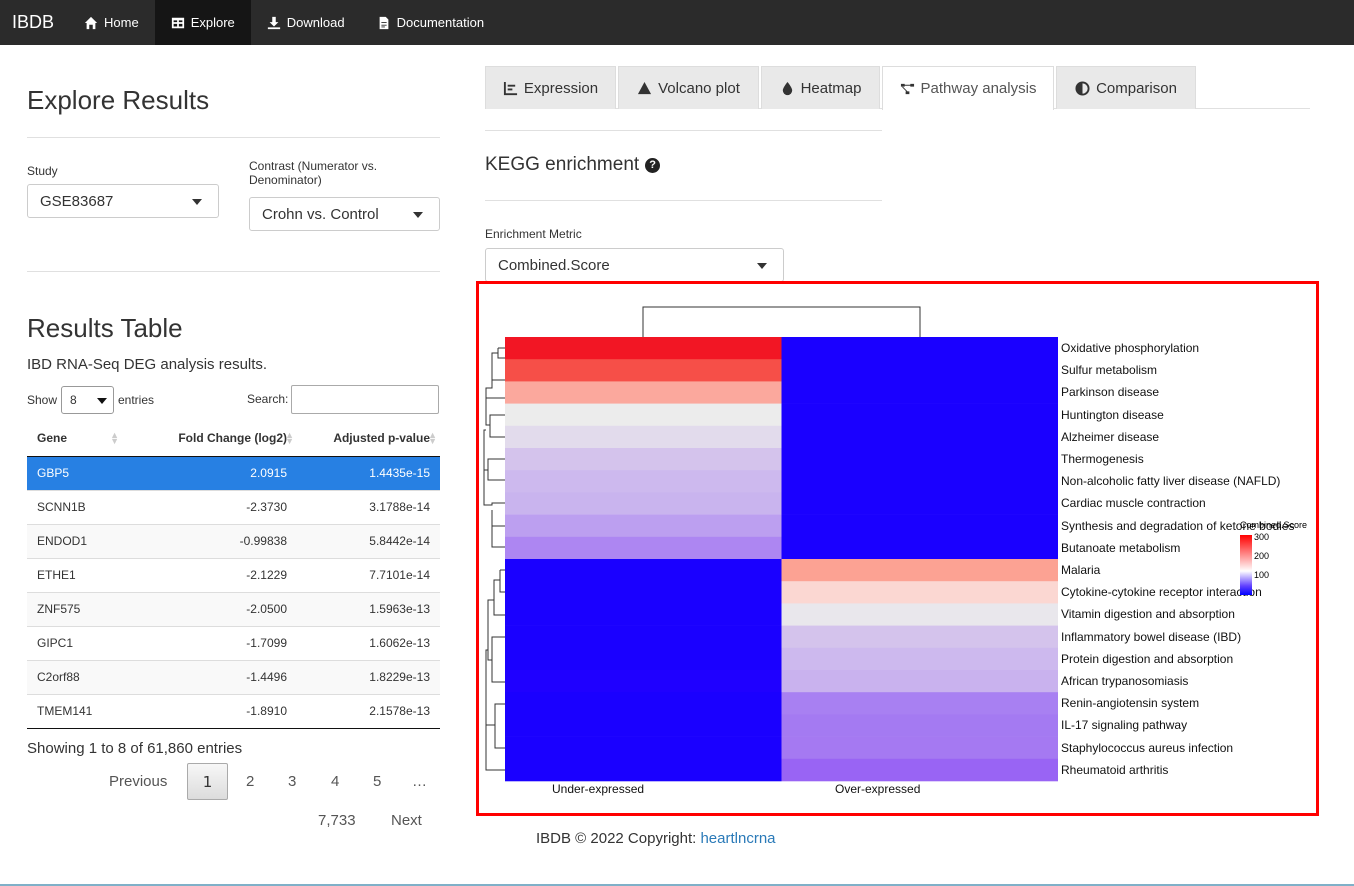  I want to click on footer-text: IBDB © 2022 Copyright:, so click(618, 838).